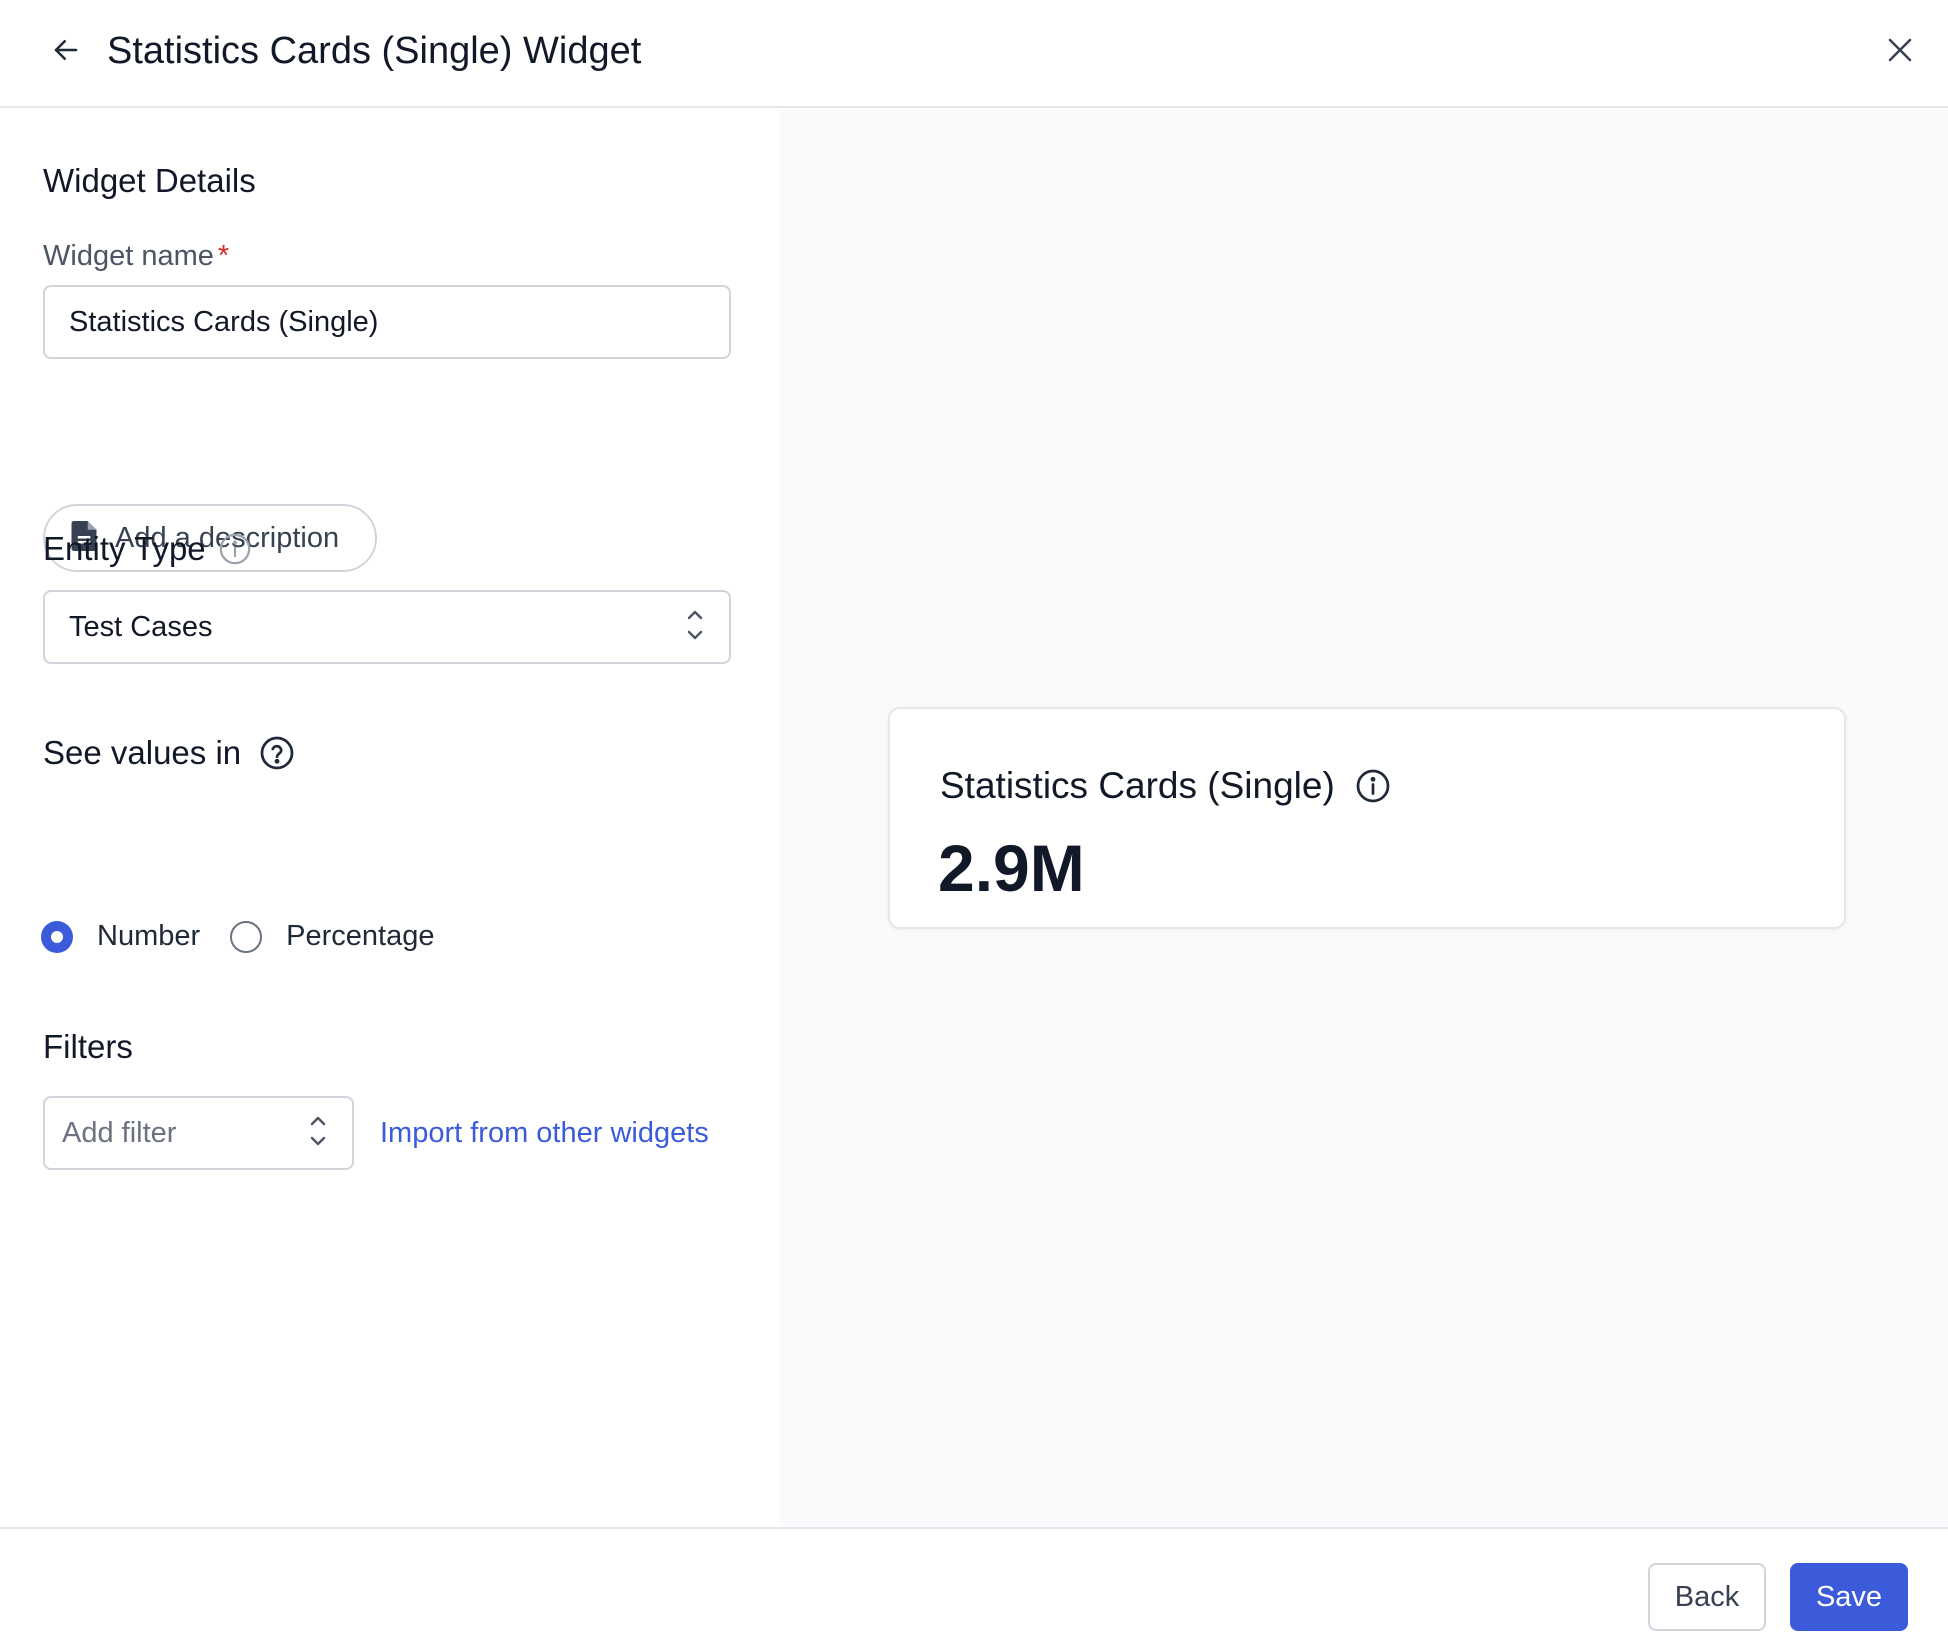 The height and width of the screenshot is (1652, 1948). I want to click on card-title: Statistics Cards (Single), so click(1165, 786).